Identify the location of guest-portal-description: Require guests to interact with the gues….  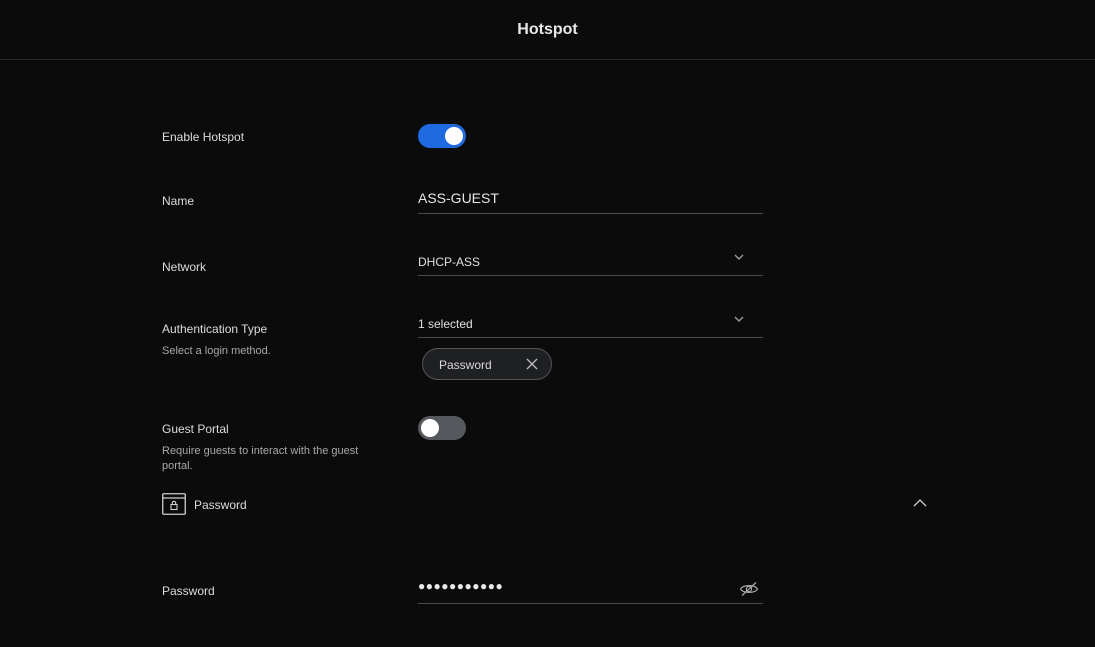
(260, 458).